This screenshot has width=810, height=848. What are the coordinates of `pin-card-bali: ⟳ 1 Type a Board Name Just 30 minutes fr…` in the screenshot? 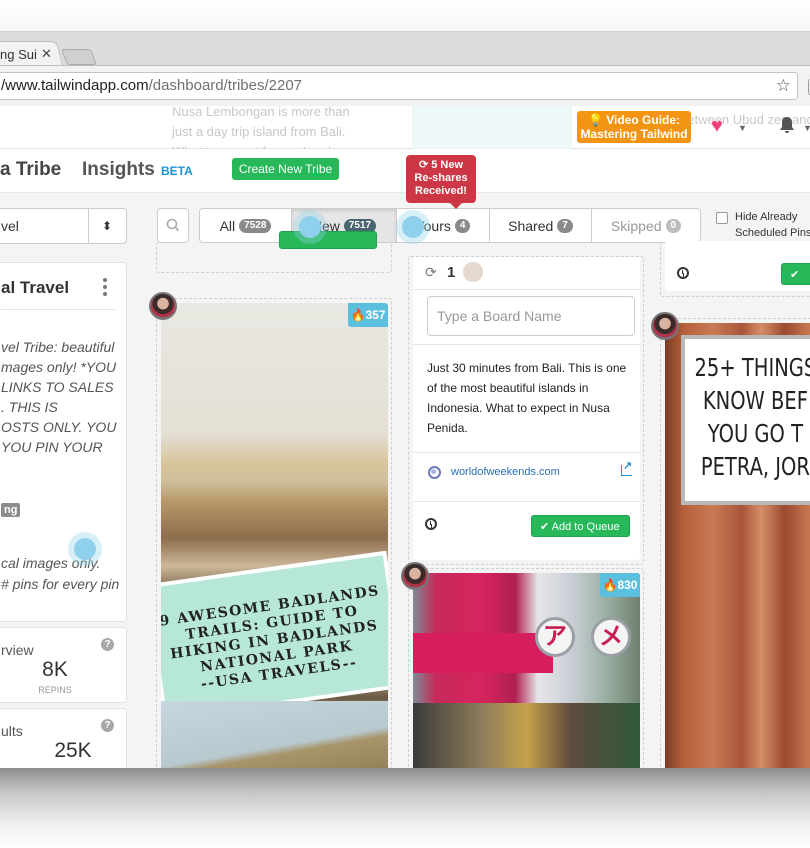 It's located at (526, 410).